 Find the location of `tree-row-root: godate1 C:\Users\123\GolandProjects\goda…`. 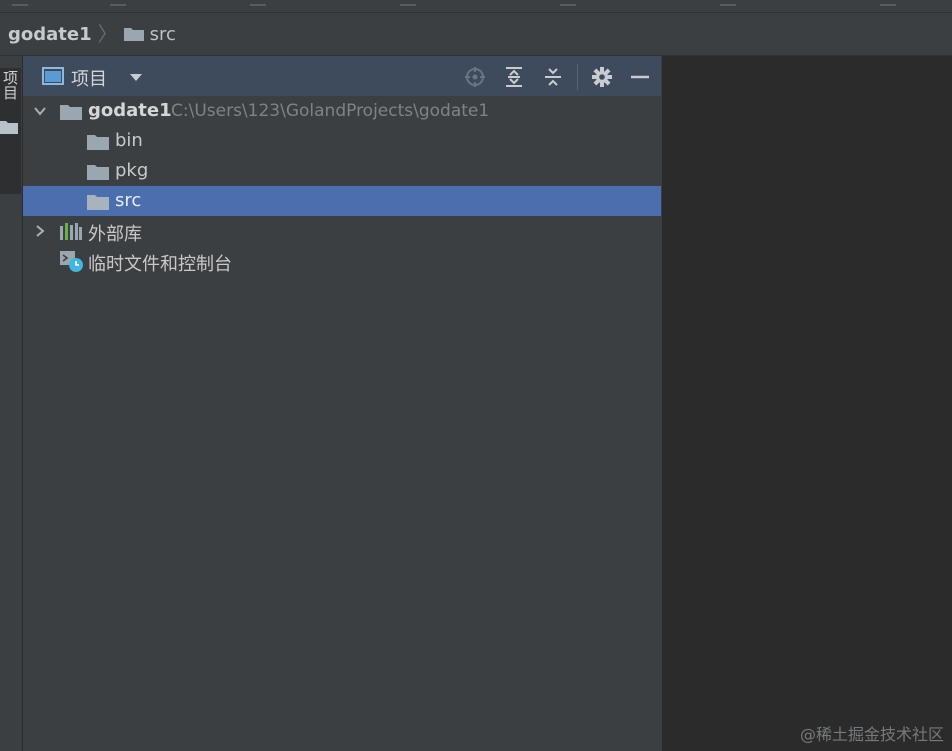

tree-row-root: godate1 C:\Users\123\GolandProjects\goda… is located at coordinates (342, 111).